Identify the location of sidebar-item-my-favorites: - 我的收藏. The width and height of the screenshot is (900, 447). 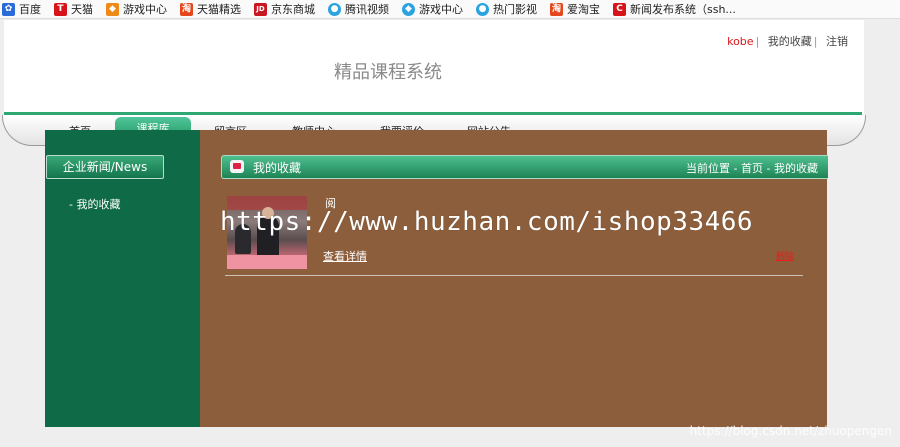
(94, 204).